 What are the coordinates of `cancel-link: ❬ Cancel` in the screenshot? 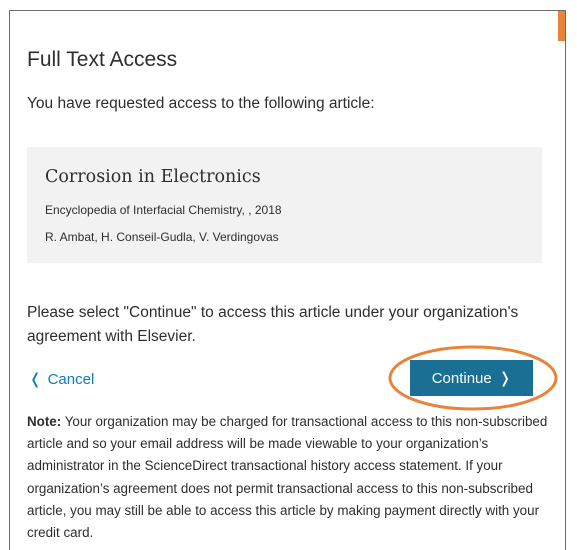 It's located at (61, 379).